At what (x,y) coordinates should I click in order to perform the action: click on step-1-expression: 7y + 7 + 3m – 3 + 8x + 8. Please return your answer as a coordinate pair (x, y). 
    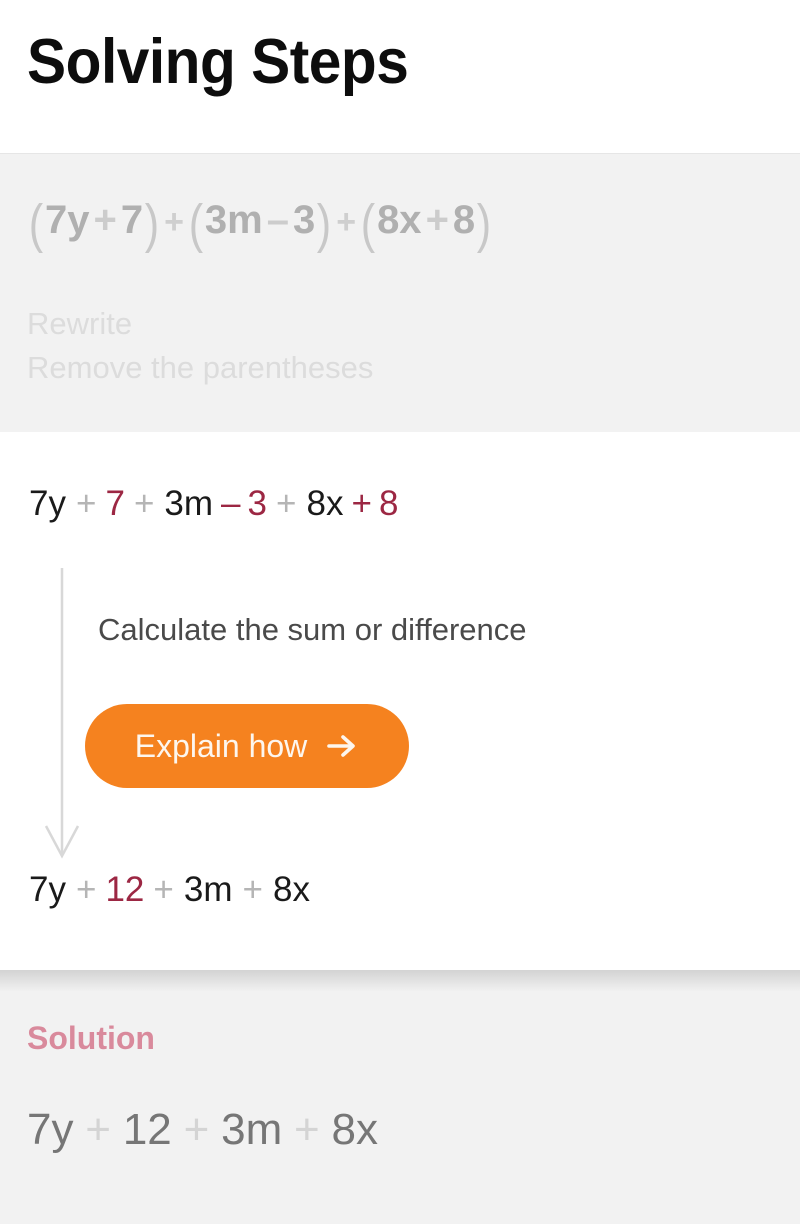
    Looking at the image, I should click on (213, 503).